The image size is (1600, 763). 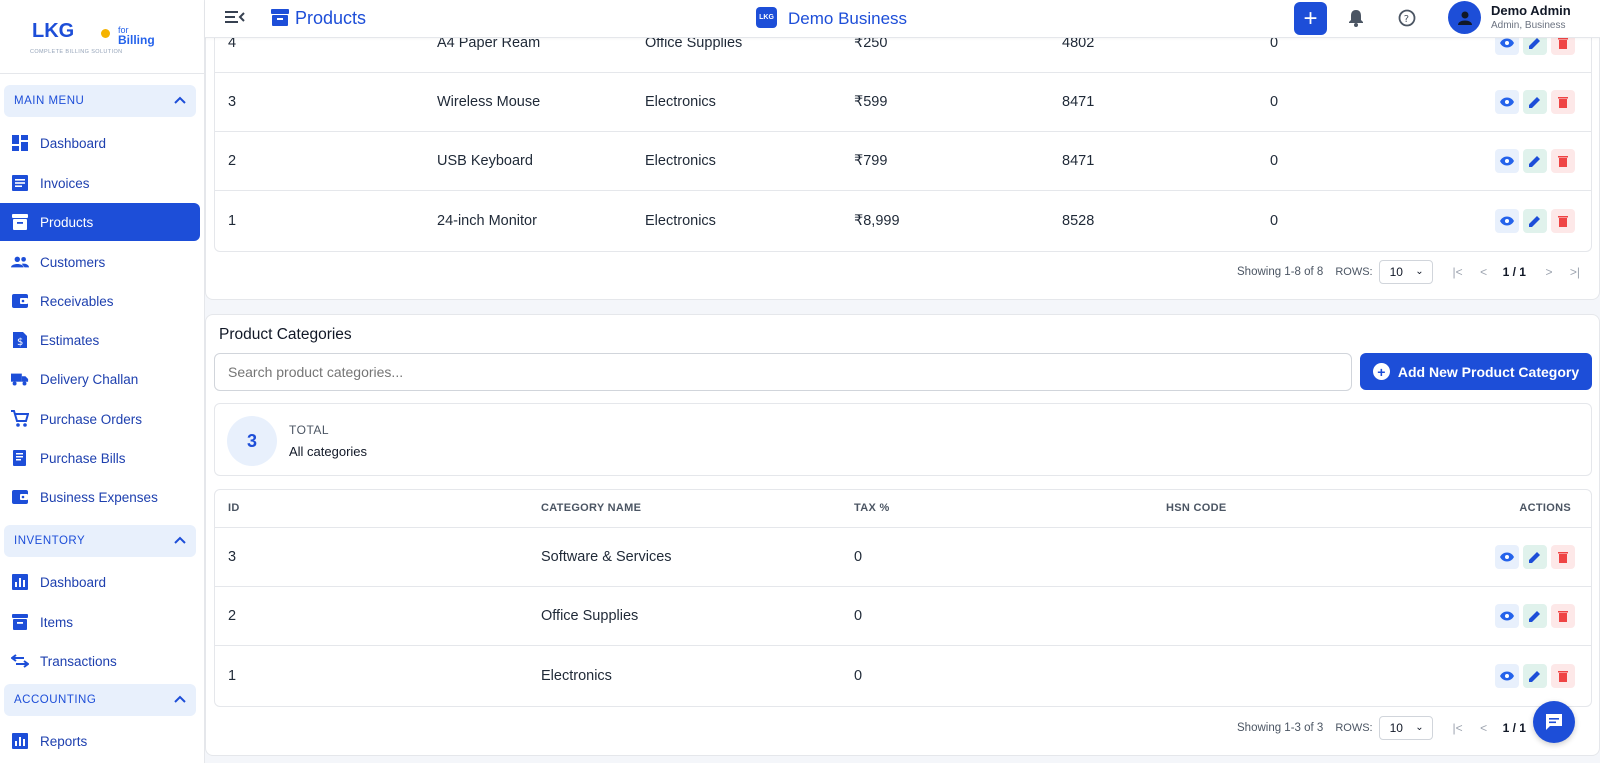 What do you see at coordinates (1196, 508) in the screenshot?
I see `header-hsn: HSN CODE` at bounding box center [1196, 508].